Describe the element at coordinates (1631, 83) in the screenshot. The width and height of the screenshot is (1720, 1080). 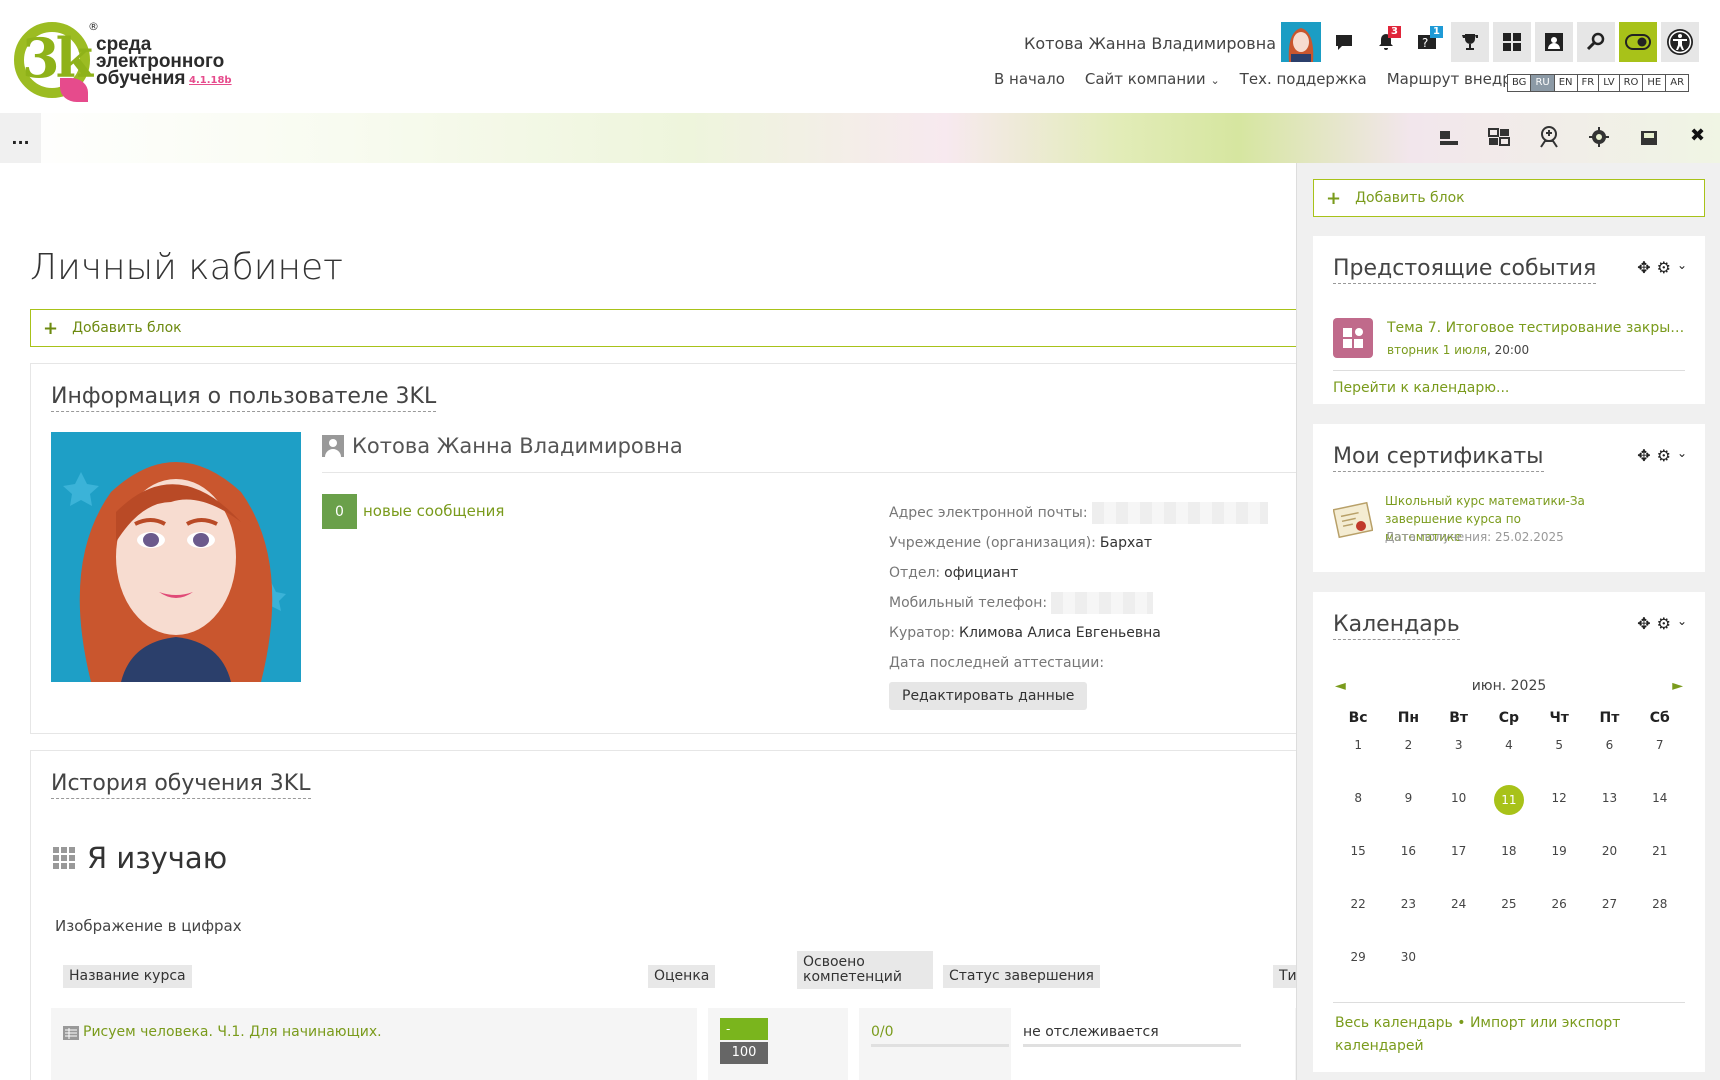
I see `lang-ro: RO` at that location.